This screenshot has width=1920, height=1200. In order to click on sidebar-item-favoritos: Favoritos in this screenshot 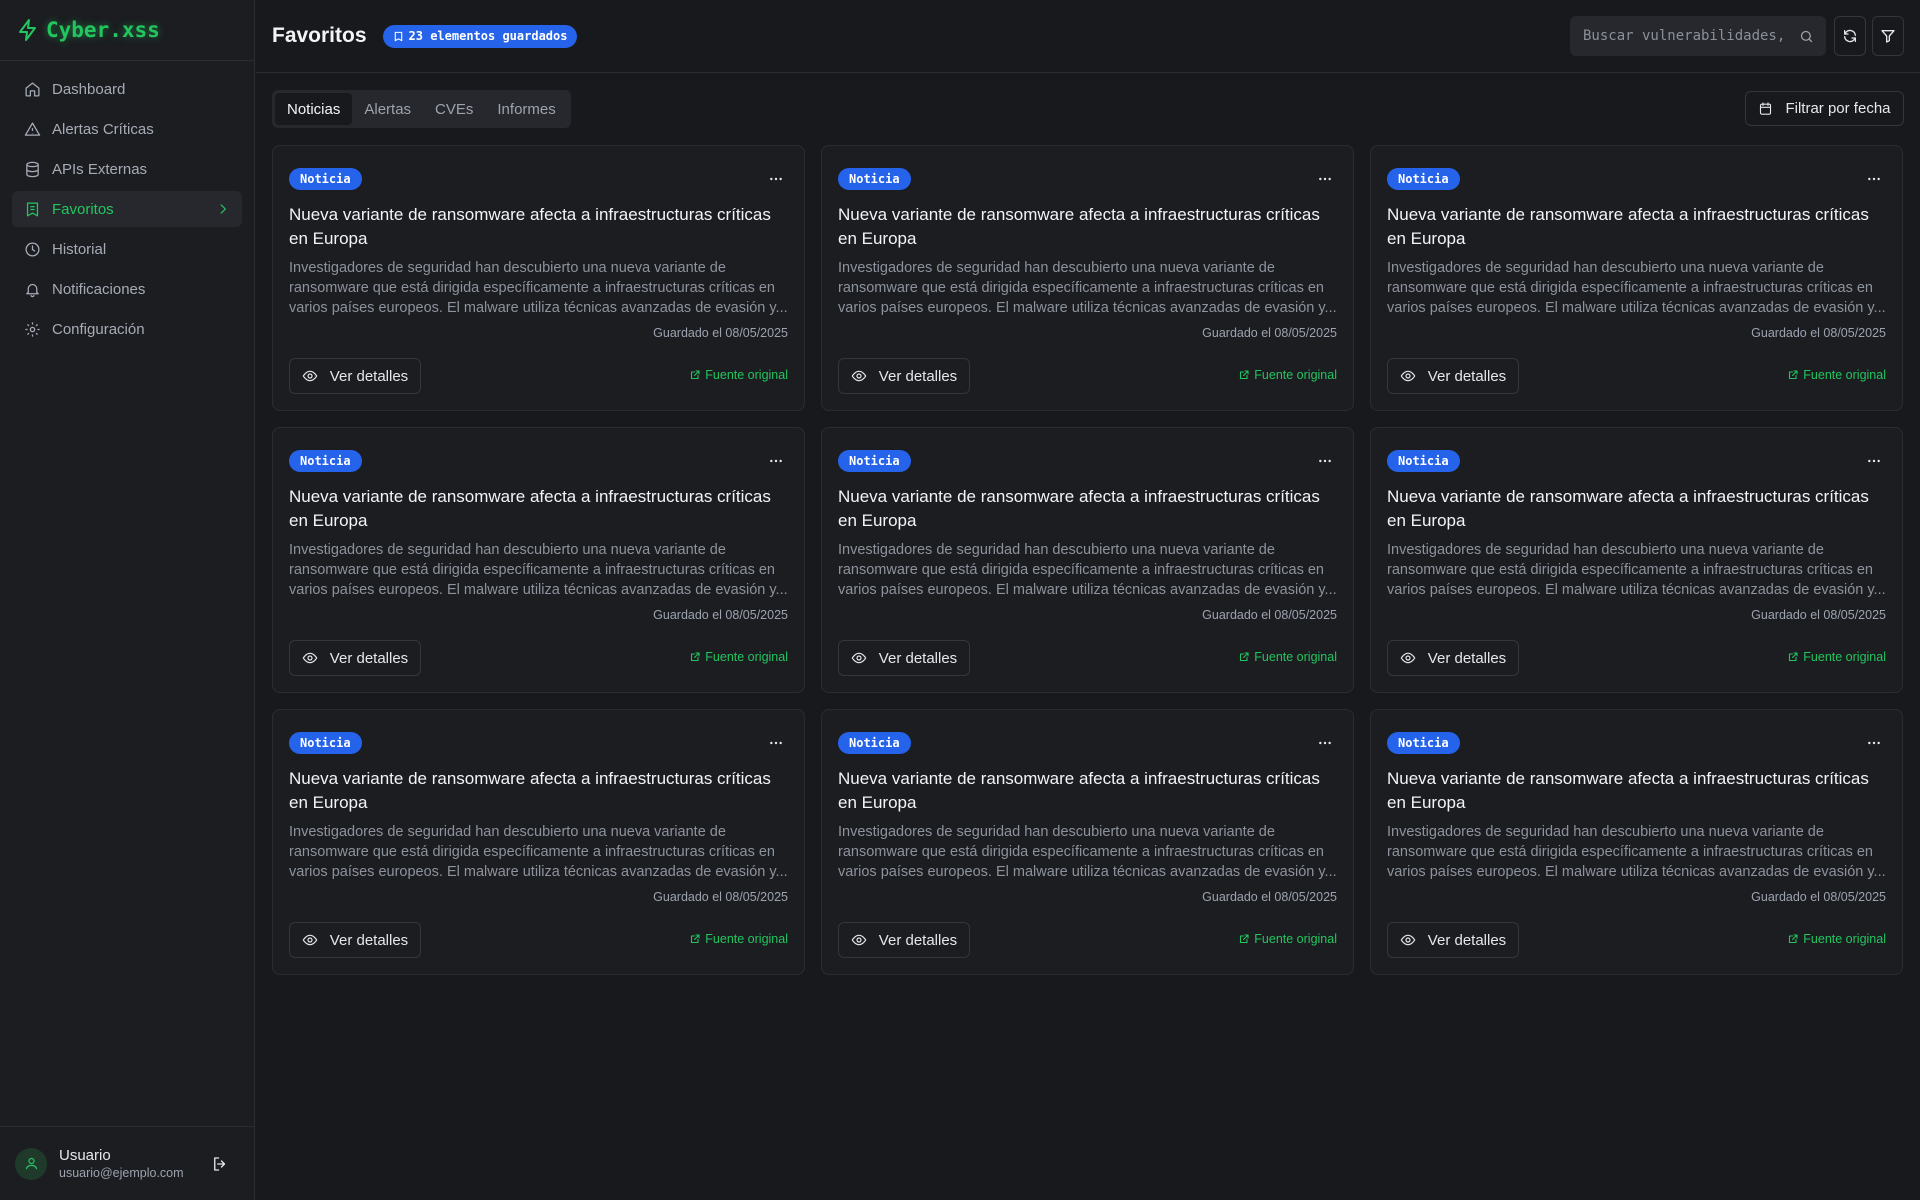, I will do `click(127, 209)`.